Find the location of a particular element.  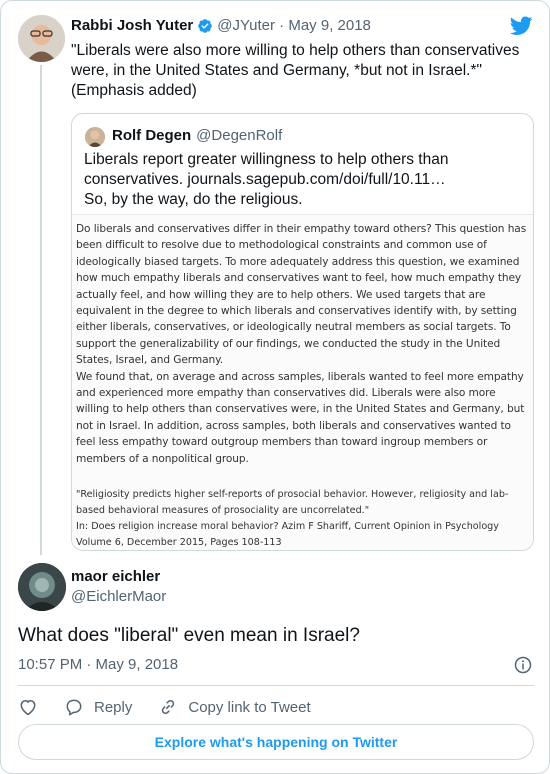

reply-tweet-text: What does "liberal" even mean in Israel? is located at coordinates (189, 635).